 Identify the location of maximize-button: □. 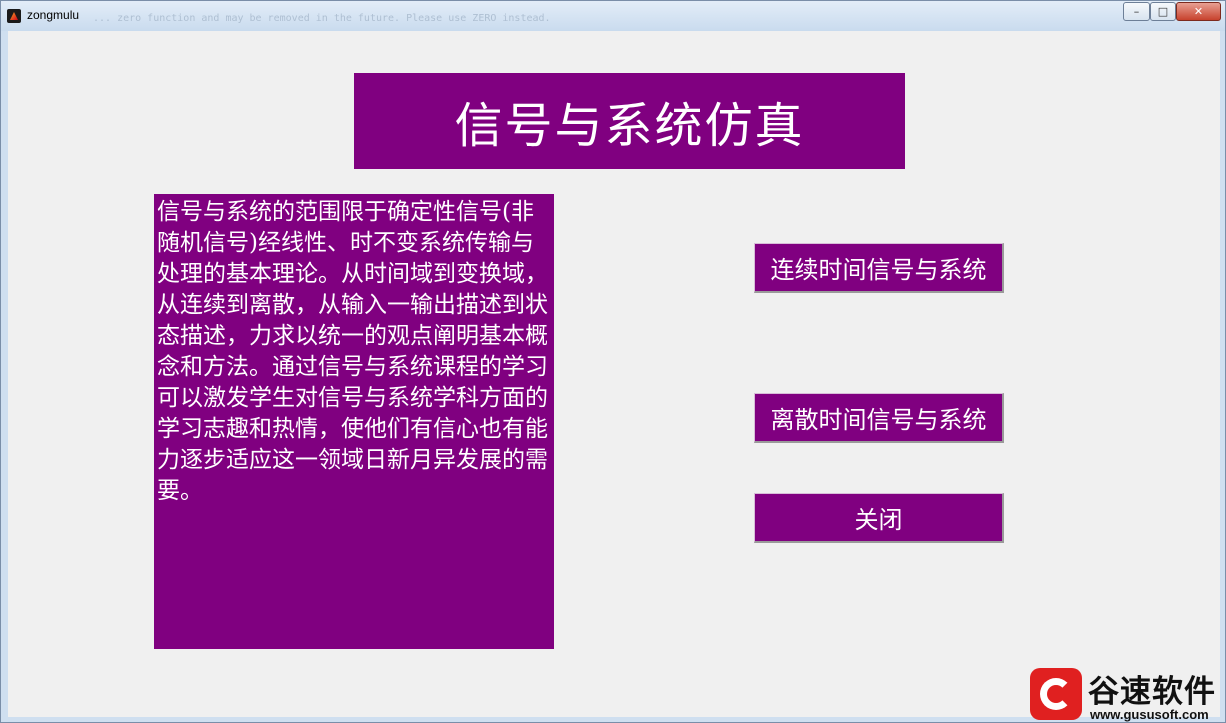
(1163, 11).